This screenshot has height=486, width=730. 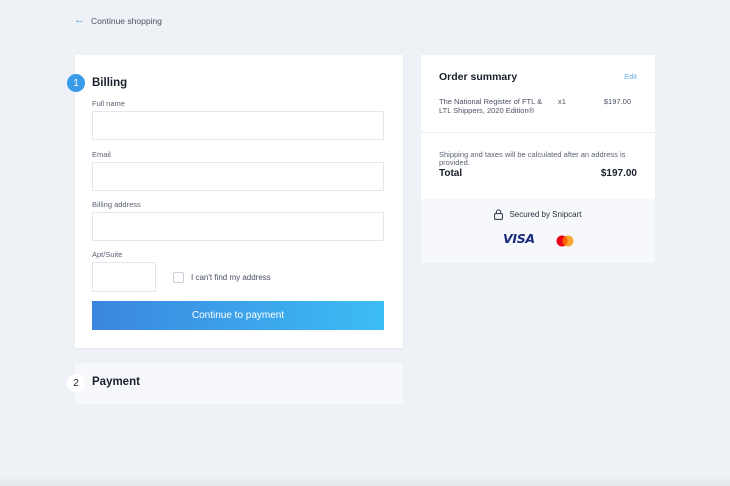 What do you see at coordinates (108, 103) in the screenshot?
I see `full-name-label: Full name` at bounding box center [108, 103].